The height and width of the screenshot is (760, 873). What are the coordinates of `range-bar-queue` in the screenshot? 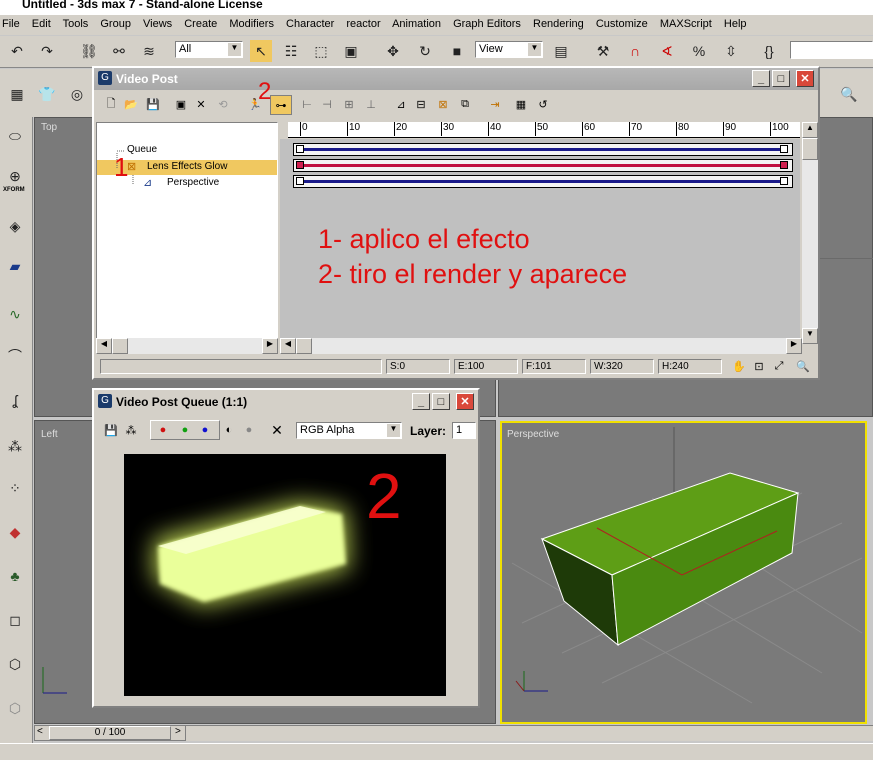 It's located at (543, 149).